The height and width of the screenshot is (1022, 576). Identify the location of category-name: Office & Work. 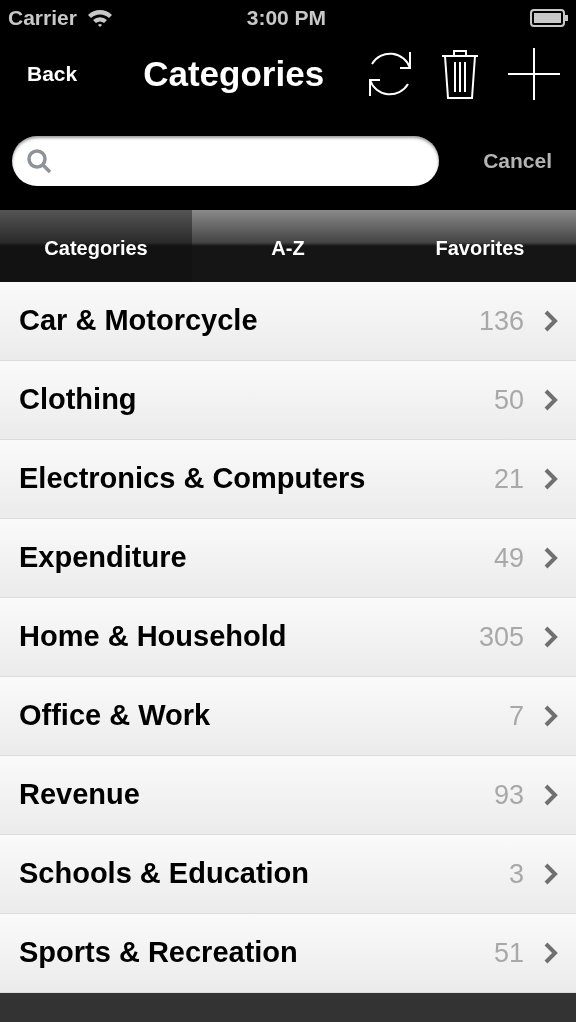
(115, 716).